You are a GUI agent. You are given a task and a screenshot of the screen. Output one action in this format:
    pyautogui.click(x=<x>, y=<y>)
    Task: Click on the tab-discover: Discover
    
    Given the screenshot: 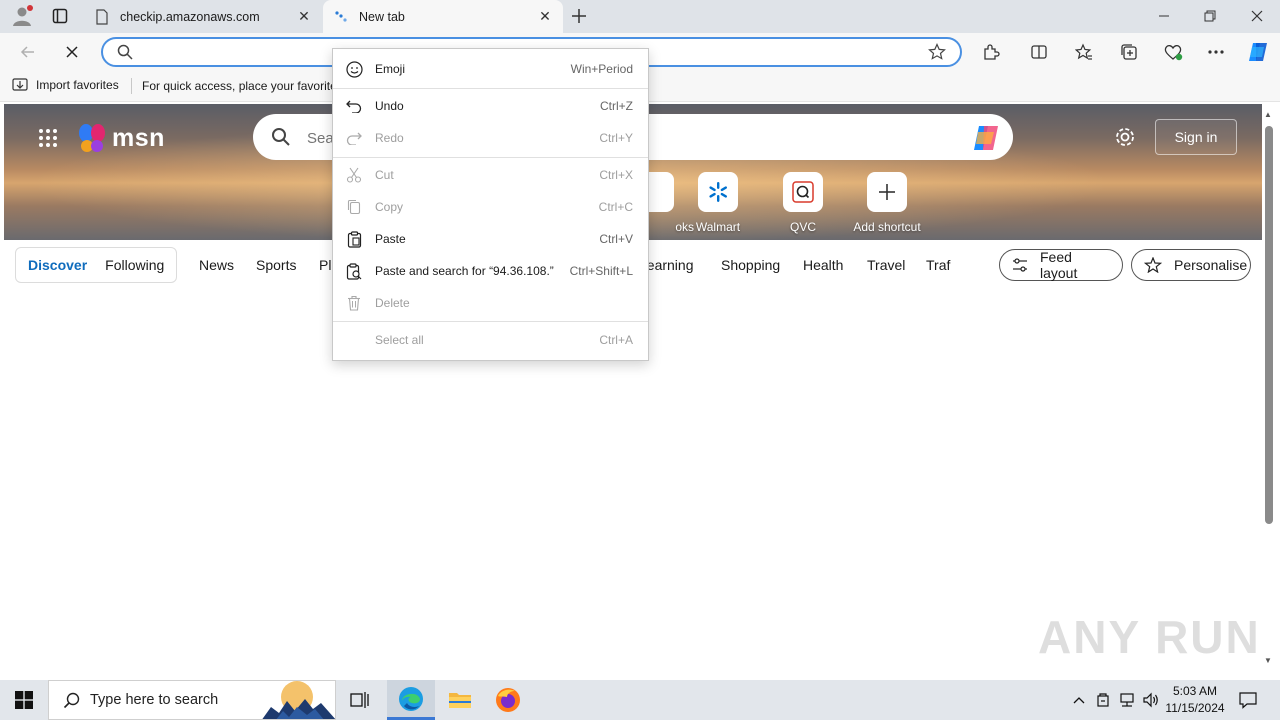 What is the action you would take?
    pyautogui.click(x=57, y=265)
    